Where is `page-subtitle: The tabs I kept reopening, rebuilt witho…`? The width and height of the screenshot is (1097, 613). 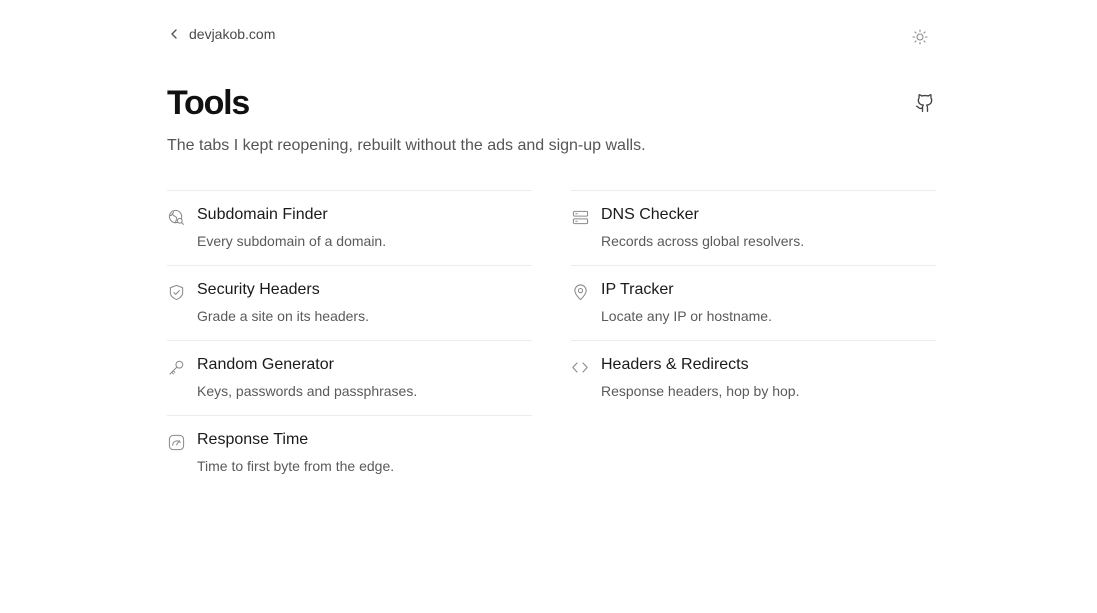
page-subtitle: The tabs I kept reopening, rebuilt witho… is located at coordinates (406, 145).